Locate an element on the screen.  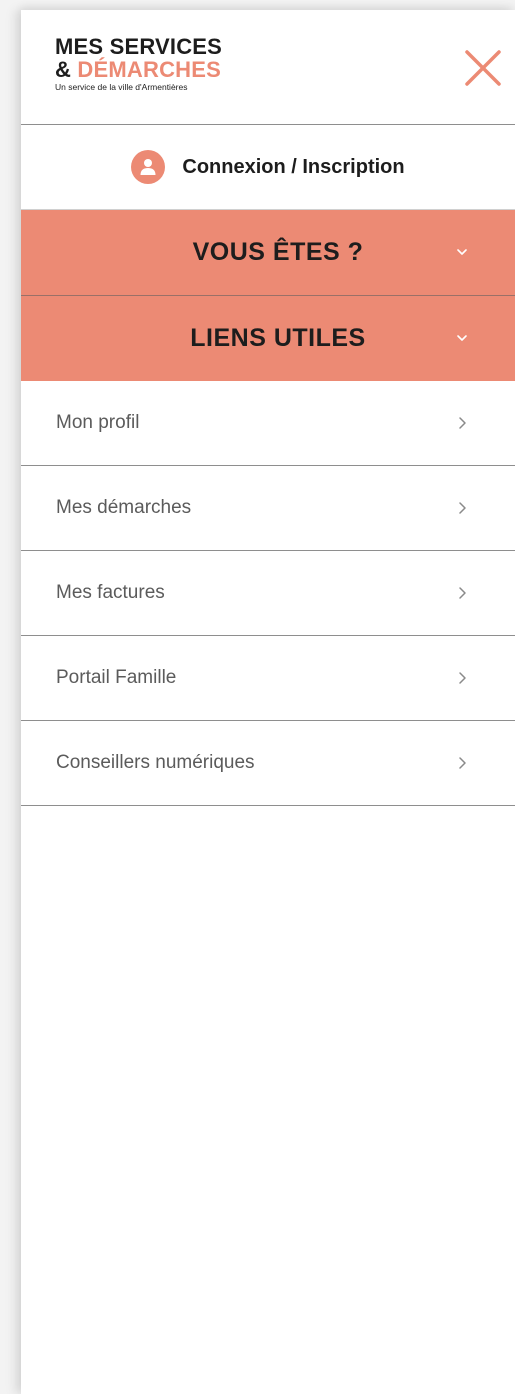
accordion-vous-etes: VOUS ÊTES ? is located at coordinates (268, 253).